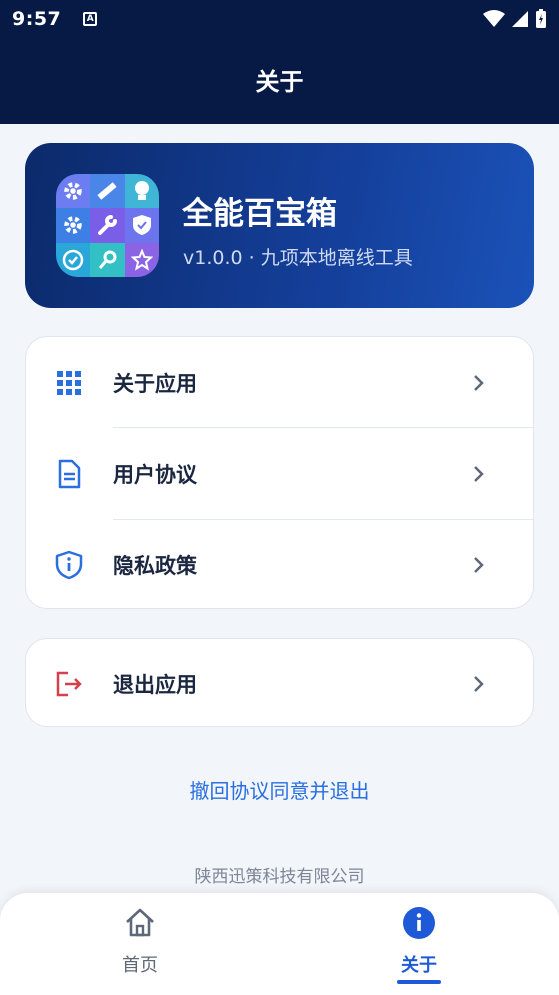  Describe the element at coordinates (155, 565) in the screenshot. I see `menu-item-label: 隐私政策` at that location.